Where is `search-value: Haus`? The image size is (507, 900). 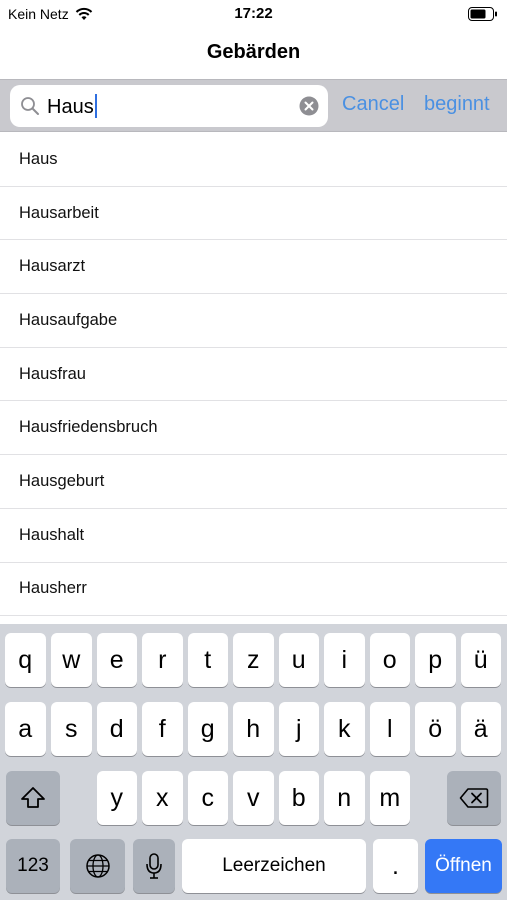
search-value: Haus is located at coordinates (72, 106).